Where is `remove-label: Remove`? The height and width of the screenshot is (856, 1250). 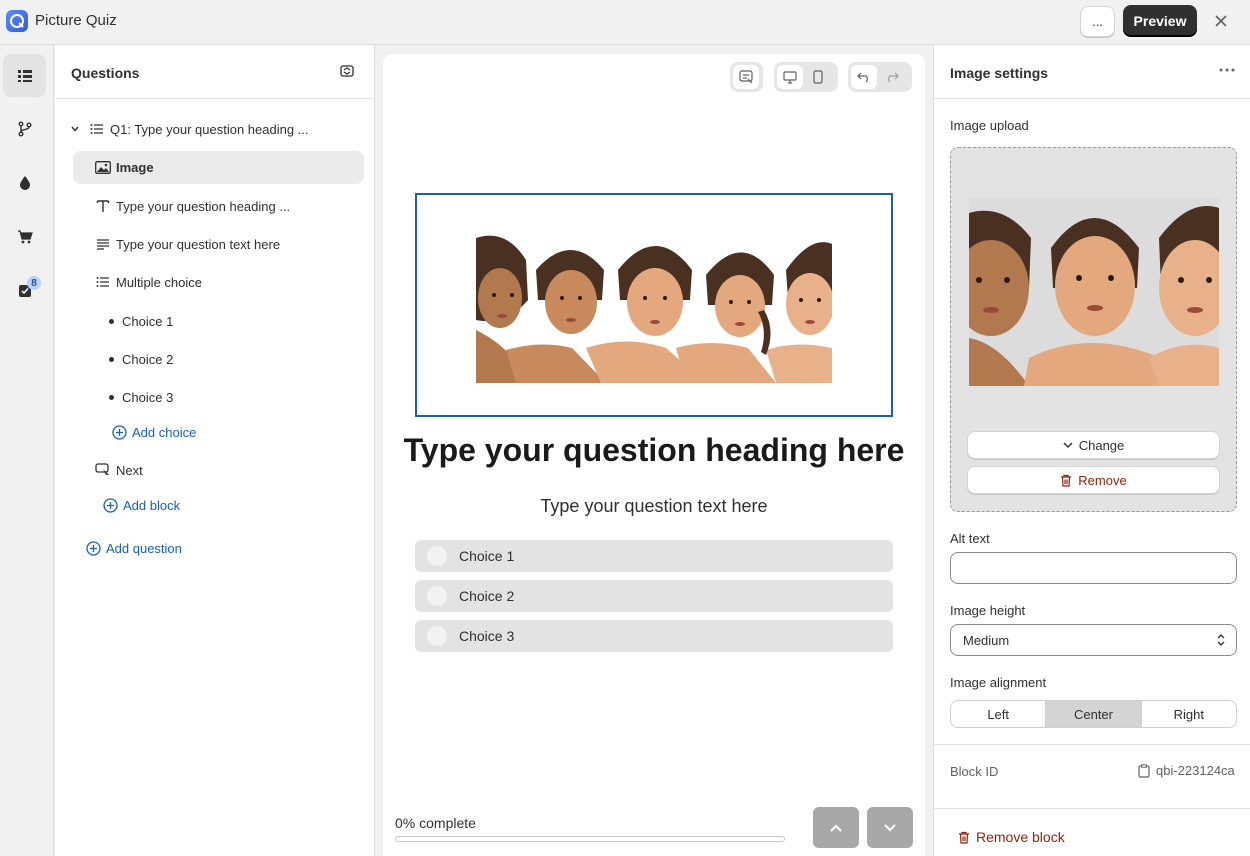
remove-label: Remove is located at coordinates (1102, 480).